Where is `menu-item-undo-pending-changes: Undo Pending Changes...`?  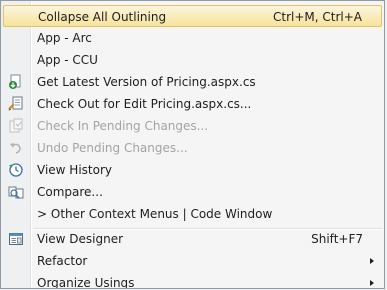 menu-item-undo-pending-changes: Undo Pending Changes... is located at coordinates (192, 148).